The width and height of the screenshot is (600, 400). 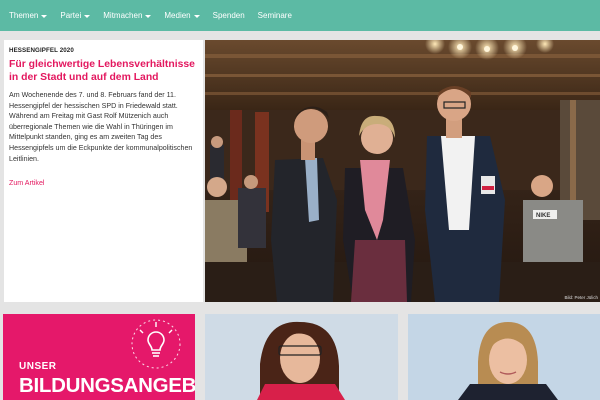 I want to click on nav-item-themen: Themen, so click(x=28, y=15).